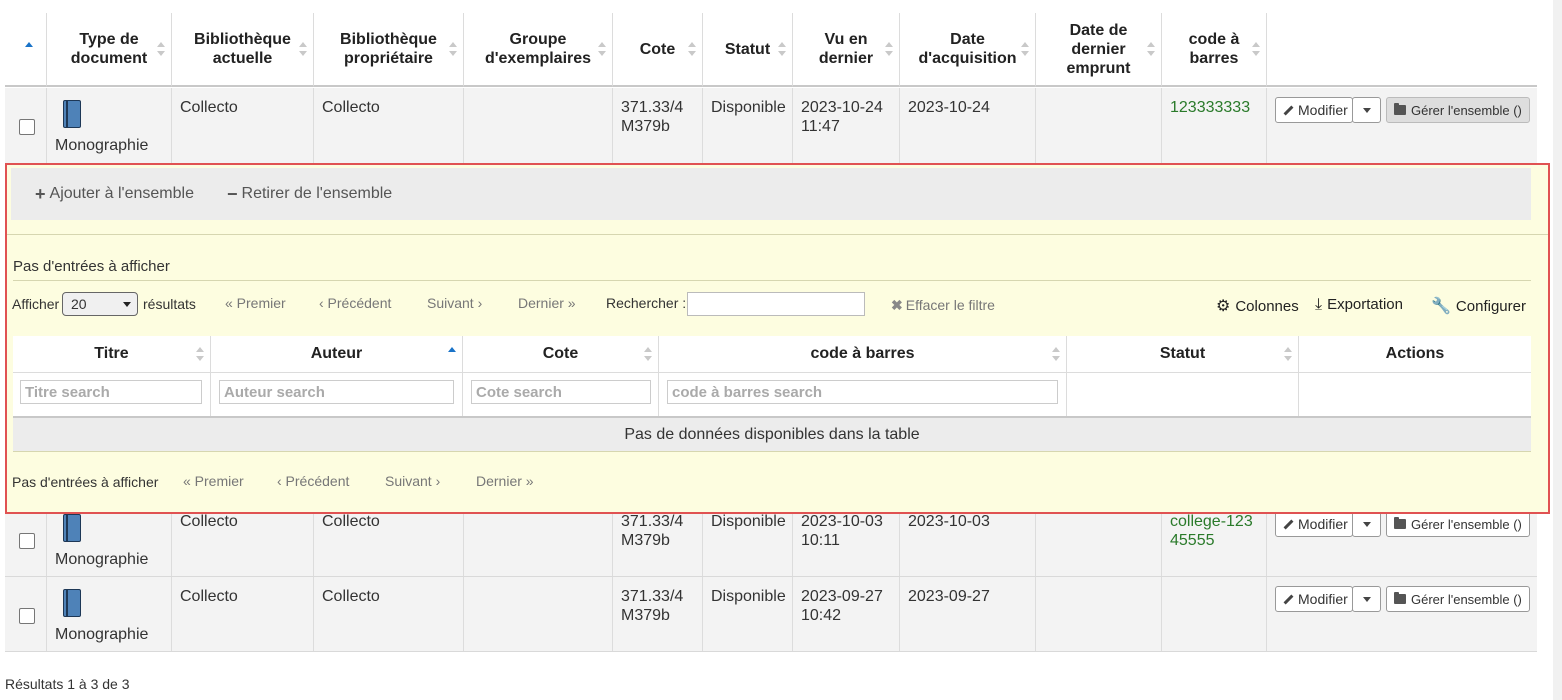  I want to click on book-icon, so click(73, 604).